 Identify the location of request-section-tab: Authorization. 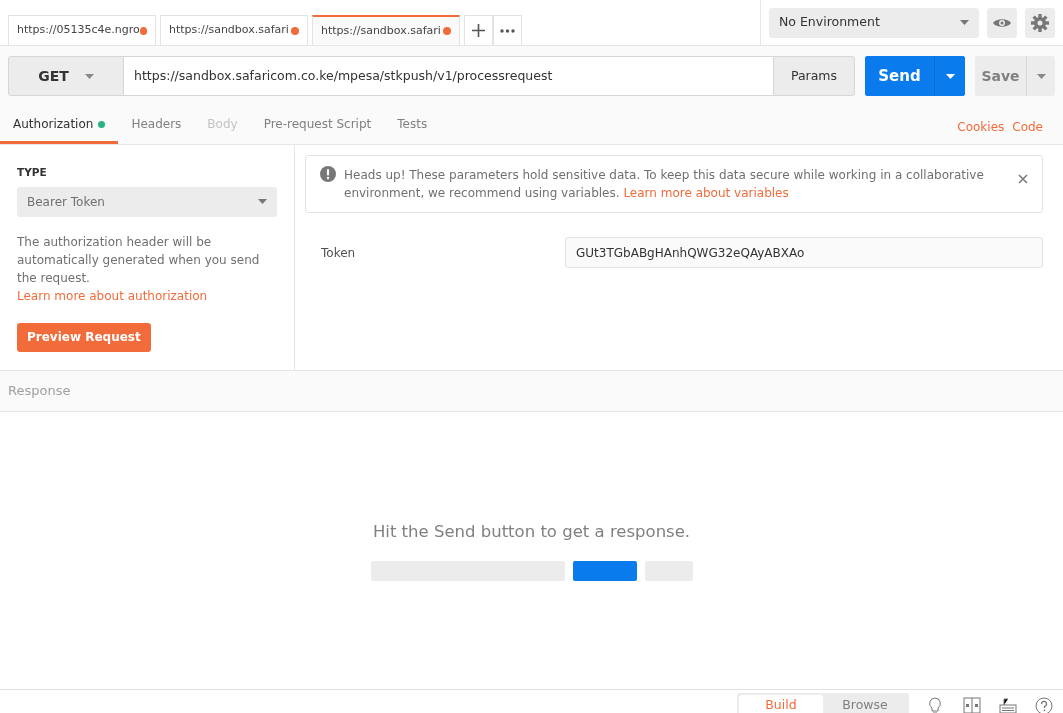
(59, 125).